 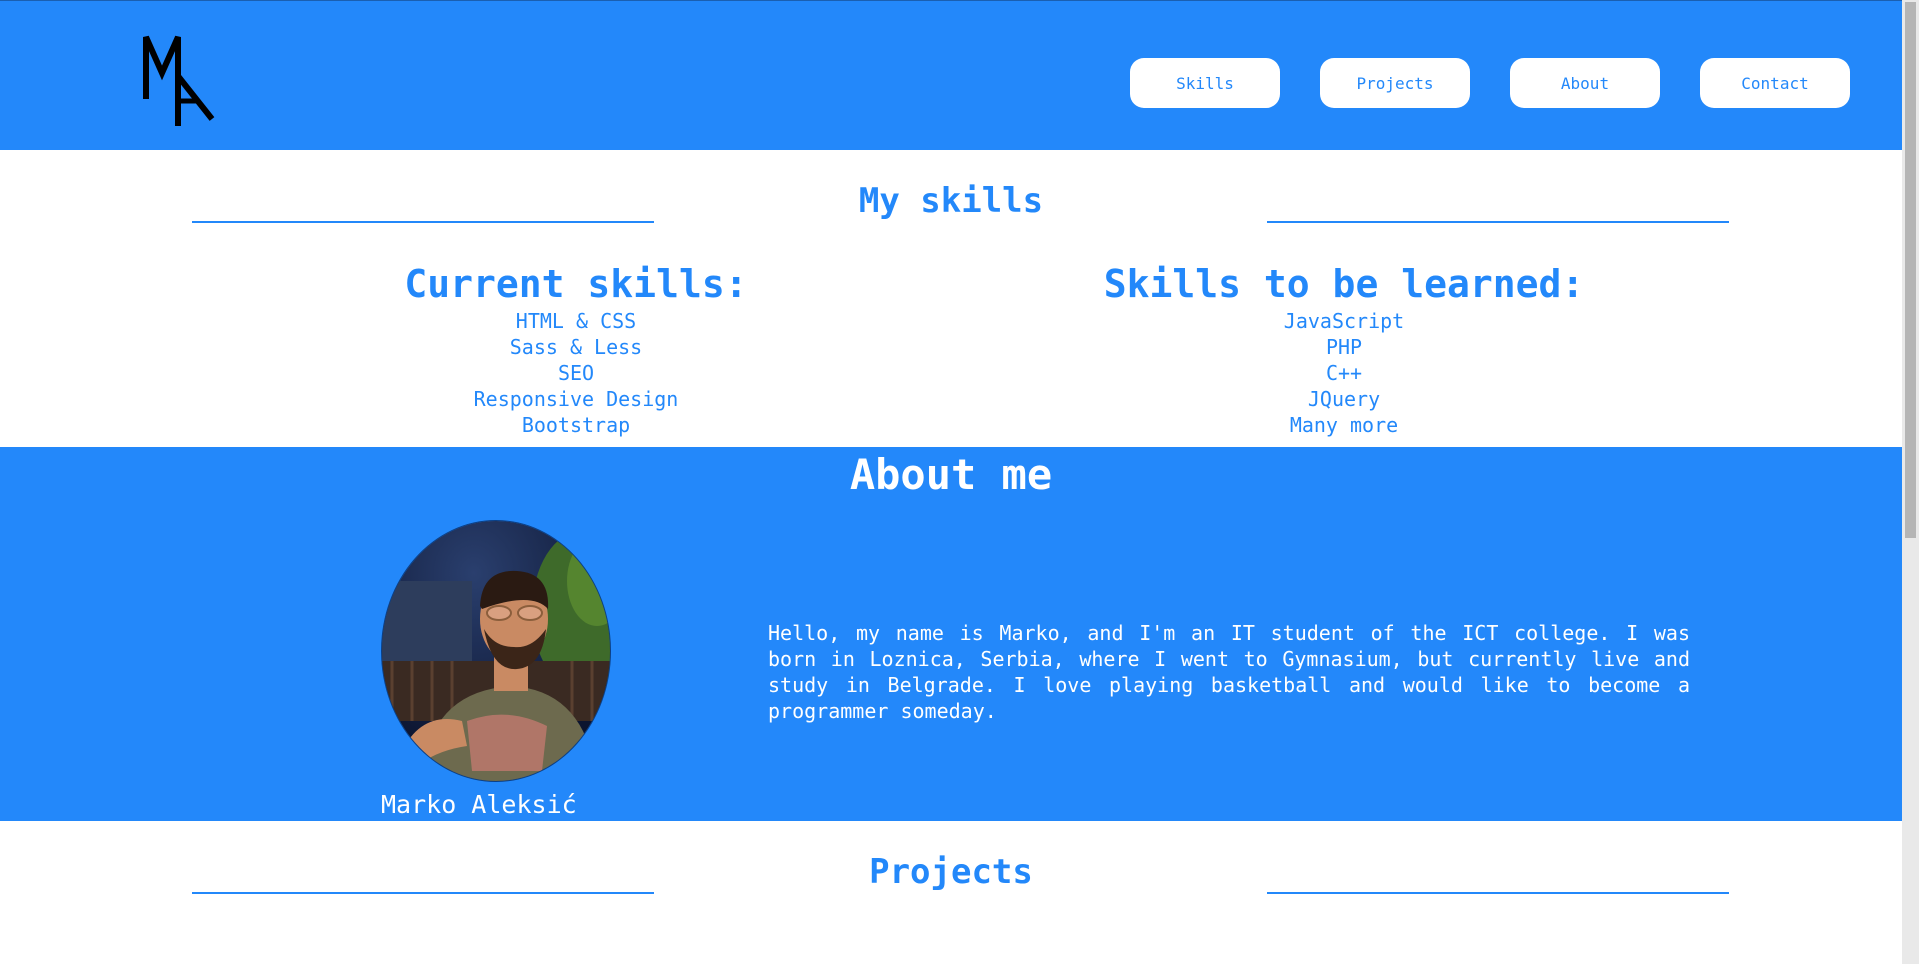 I want to click on list-item: Many more, so click(x=1344, y=425).